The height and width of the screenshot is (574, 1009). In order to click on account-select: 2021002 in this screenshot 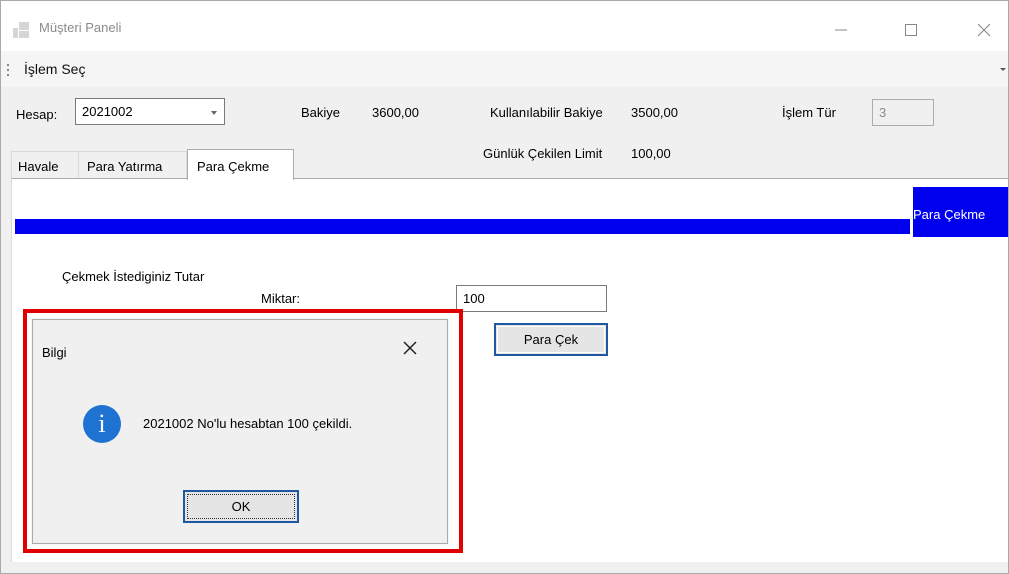, I will do `click(150, 111)`.